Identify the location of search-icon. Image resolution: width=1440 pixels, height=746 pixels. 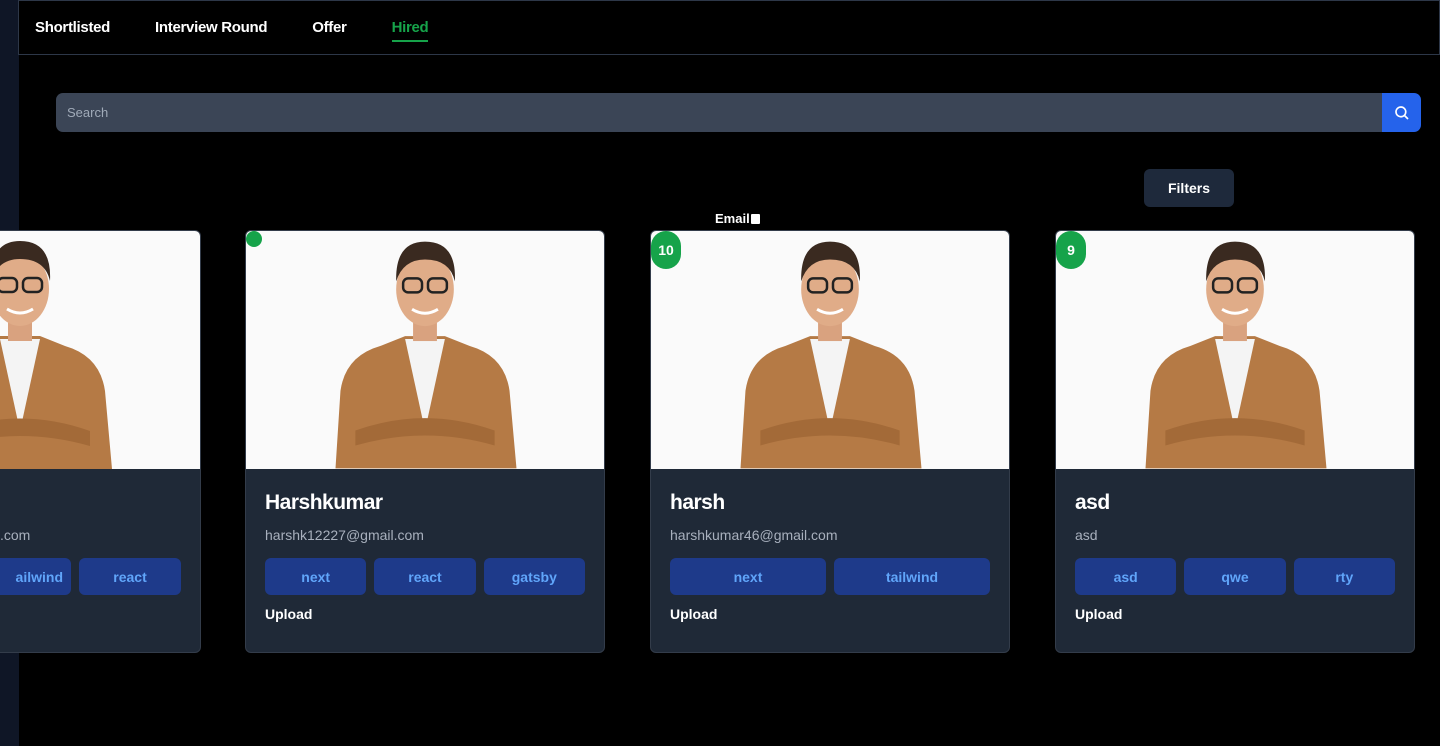
(1401, 112).